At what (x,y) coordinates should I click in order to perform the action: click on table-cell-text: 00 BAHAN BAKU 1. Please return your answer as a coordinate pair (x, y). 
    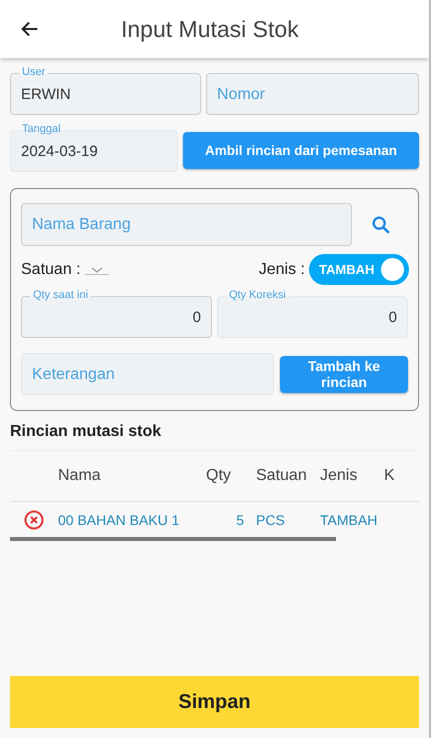
    Looking at the image, I should click on (119, 520).